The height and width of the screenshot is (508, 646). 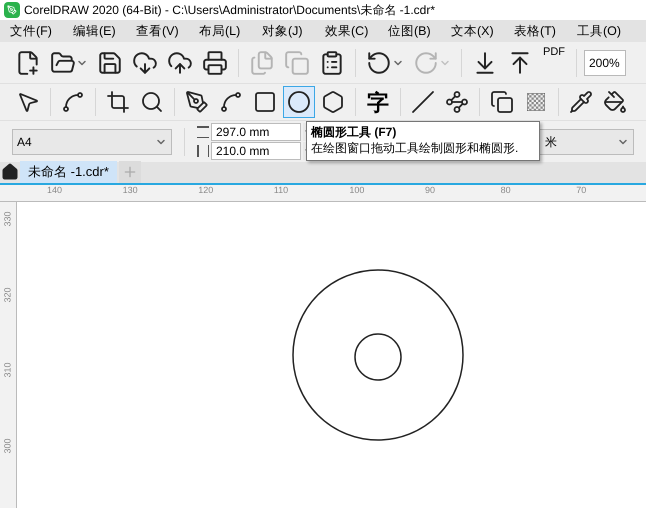 I want to click on copy-icon, so click(x=297, y=63).